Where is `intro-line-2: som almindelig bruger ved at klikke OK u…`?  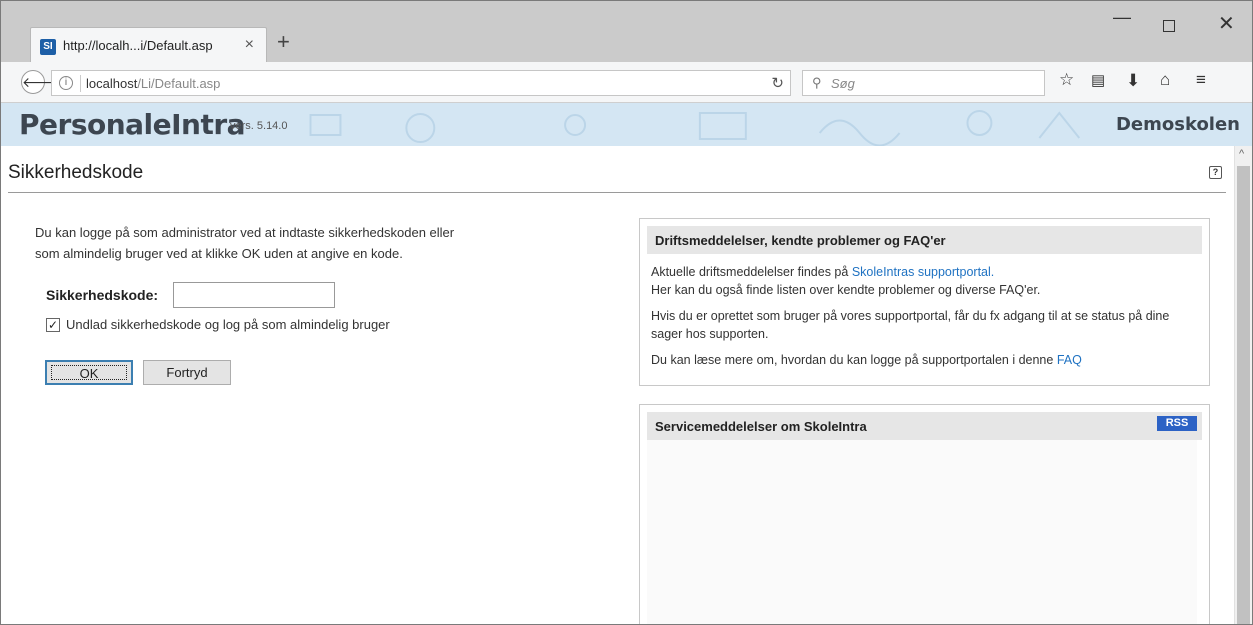 intro-line-2: som almindelig bruger ved at klikke OK u… is located at coordinates (219, 253).